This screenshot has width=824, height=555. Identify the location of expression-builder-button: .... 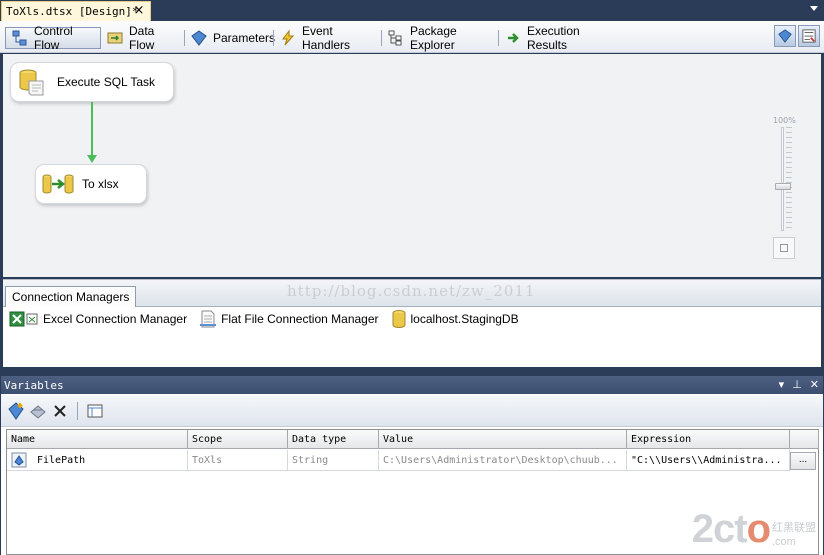
(803, 461).